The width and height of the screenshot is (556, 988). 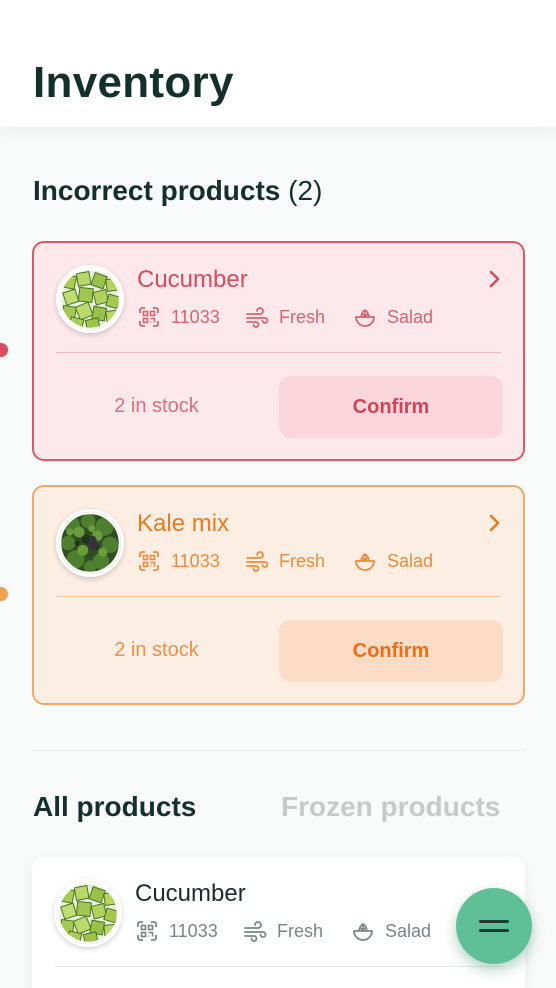 I want to click on tab-frozen-products: Frozen products, so click(x=390, y=807).